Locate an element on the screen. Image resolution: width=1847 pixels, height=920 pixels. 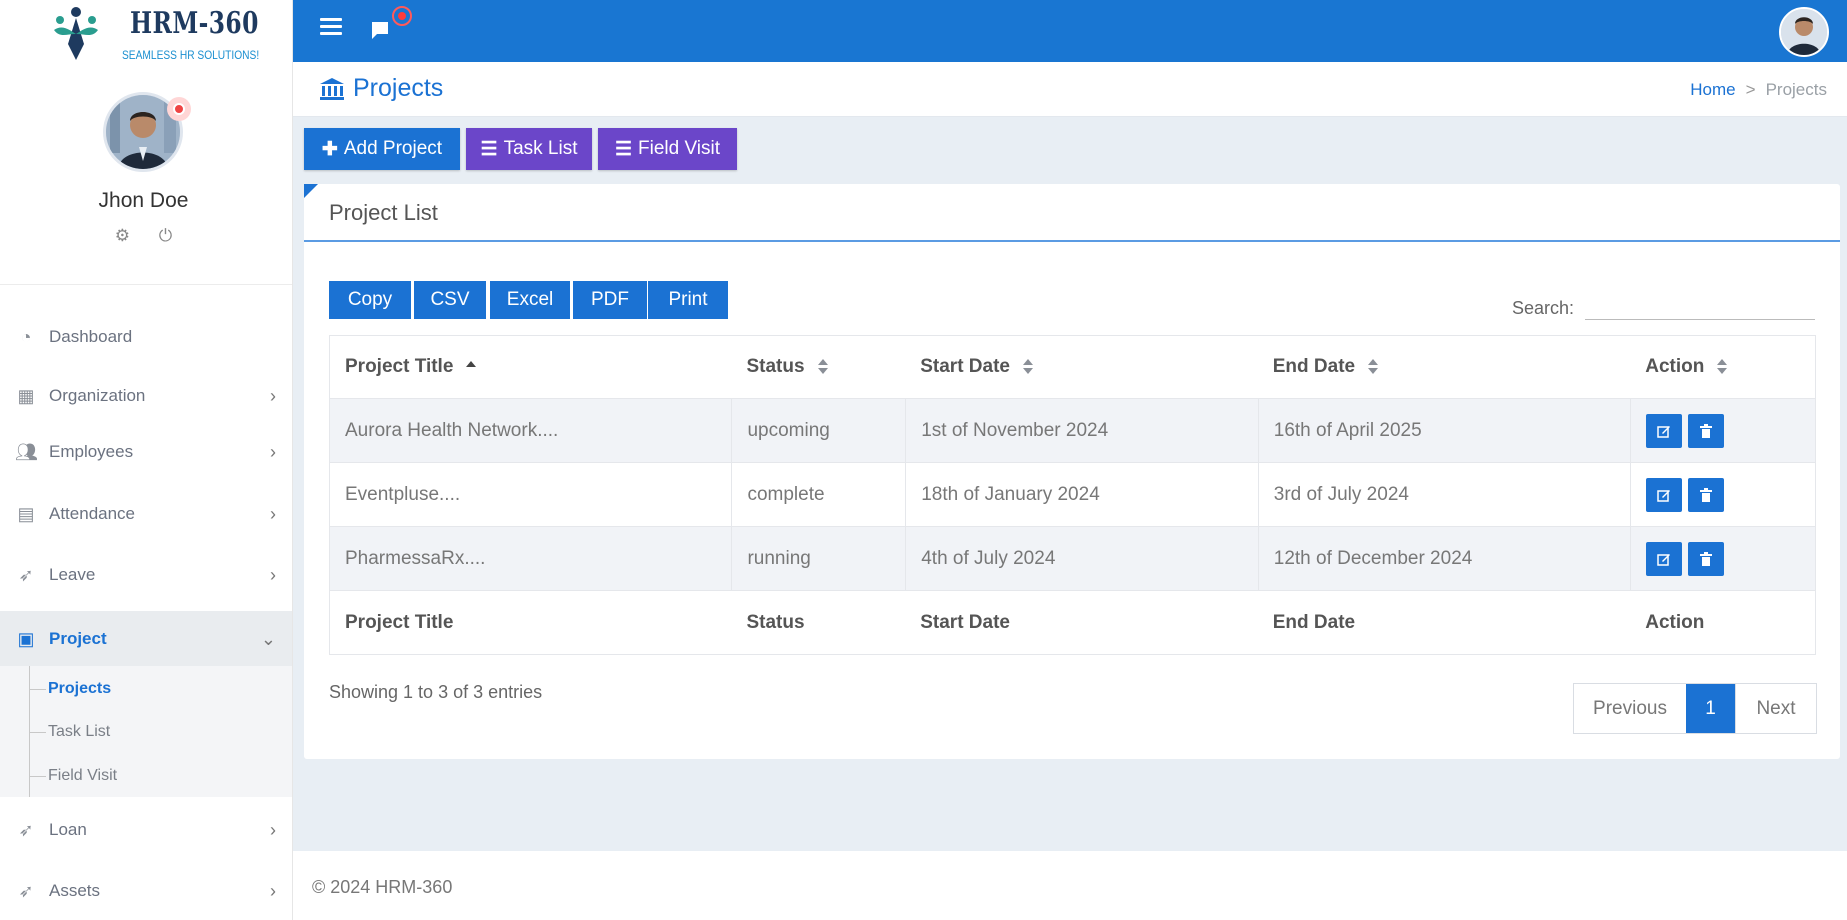
project-submenu: Projects Task List Field Visit is located at coordinates (146, 731).